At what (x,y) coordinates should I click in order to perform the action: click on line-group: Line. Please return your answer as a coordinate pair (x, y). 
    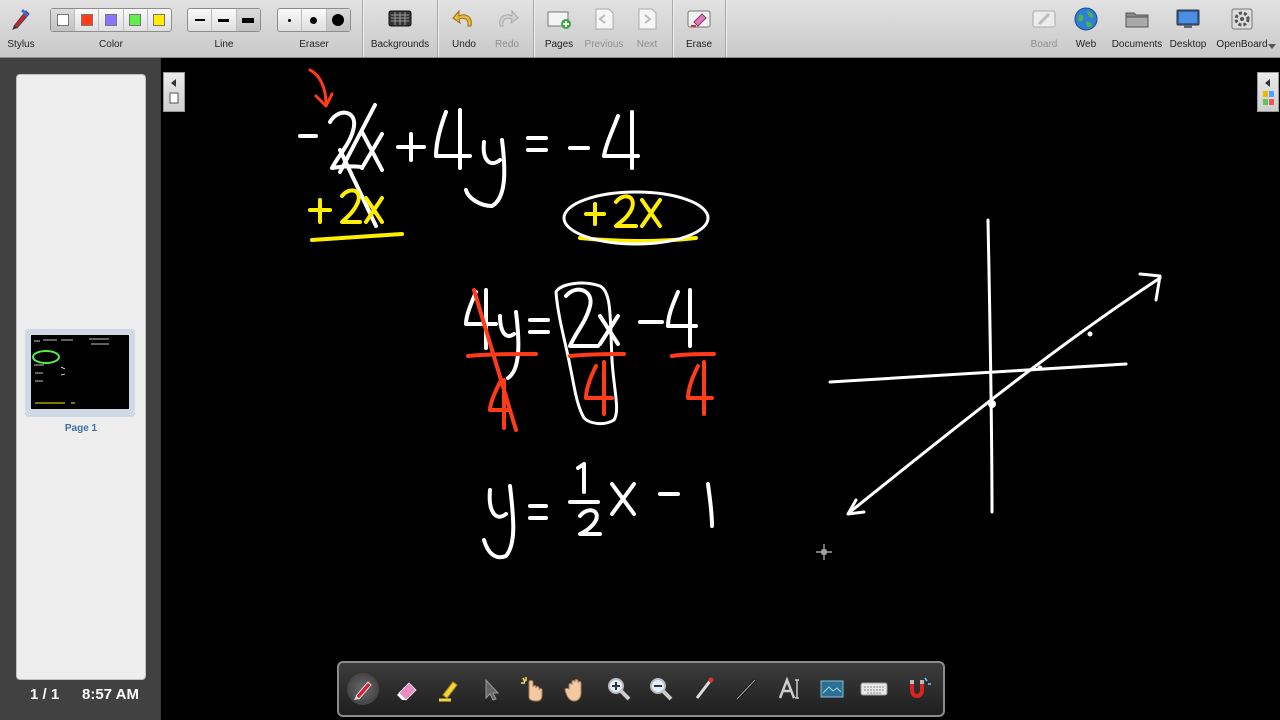
    Looking at the image, I should click on (224, 28).